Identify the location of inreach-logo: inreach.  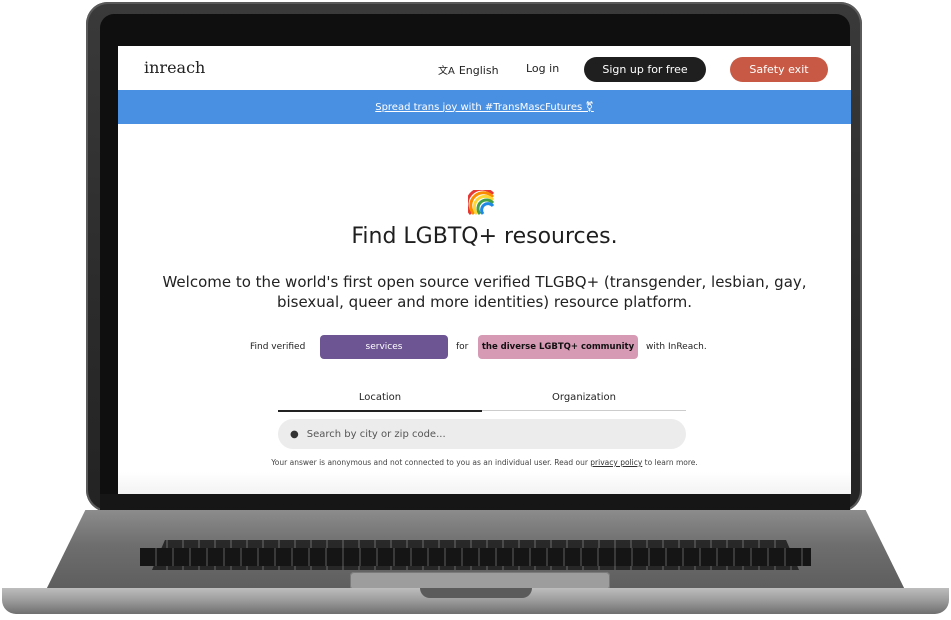
(174, 67).